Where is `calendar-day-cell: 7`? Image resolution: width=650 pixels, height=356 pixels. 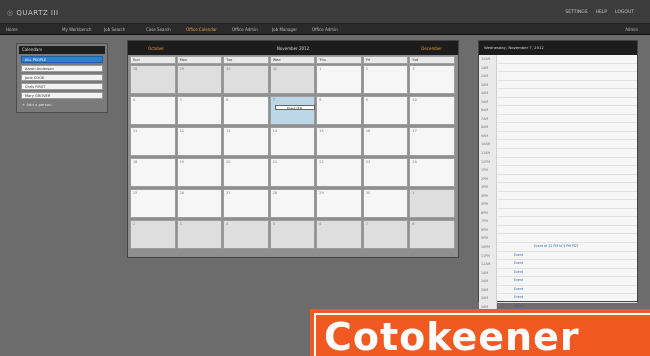 calendar-day-cell: 7 is located at coordinates (385, 234).